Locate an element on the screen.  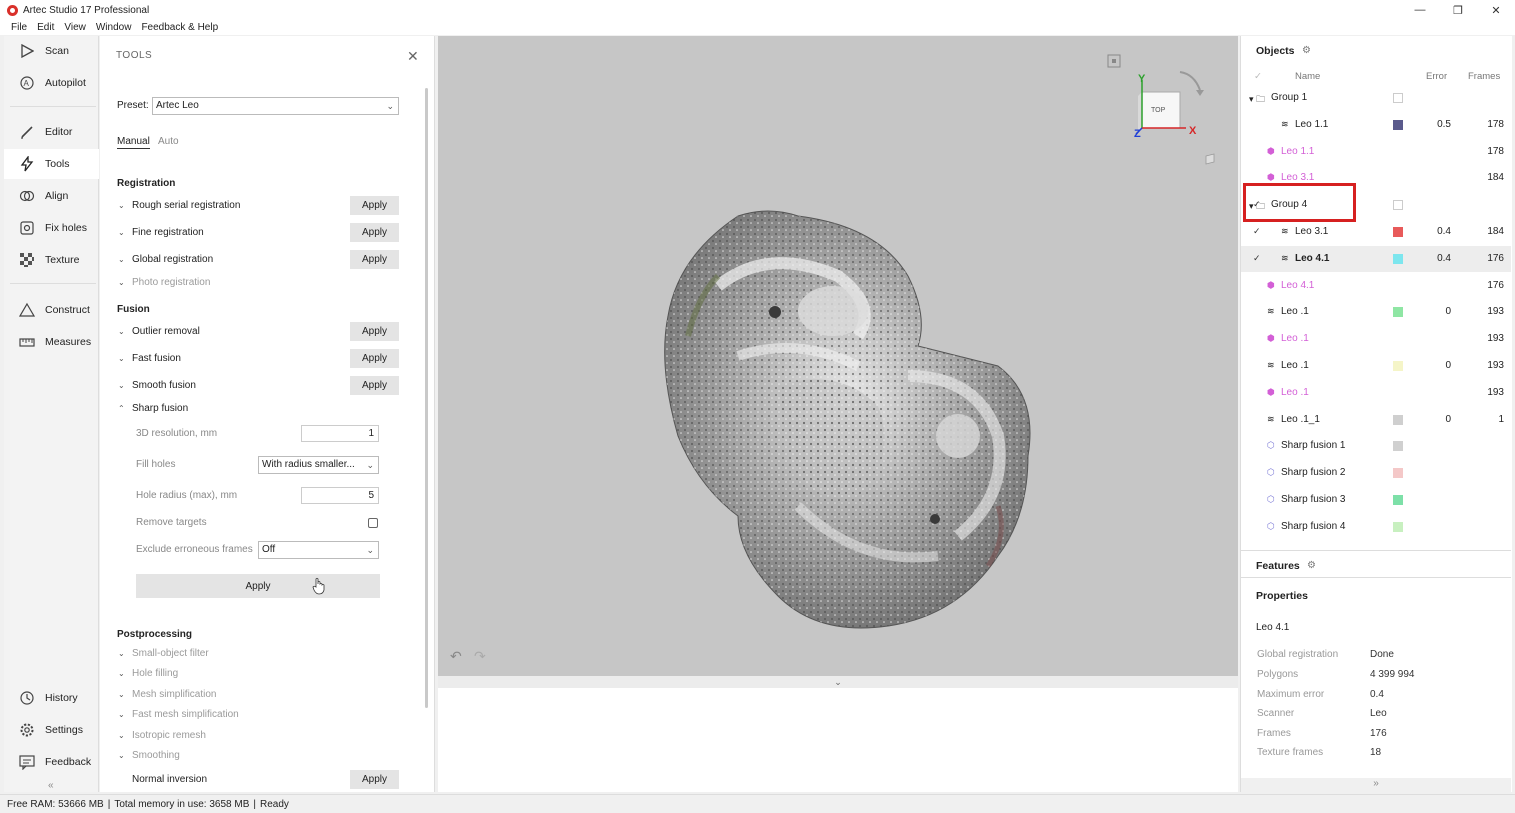
col-frames: Frames is located at coordinates (1484, 76).